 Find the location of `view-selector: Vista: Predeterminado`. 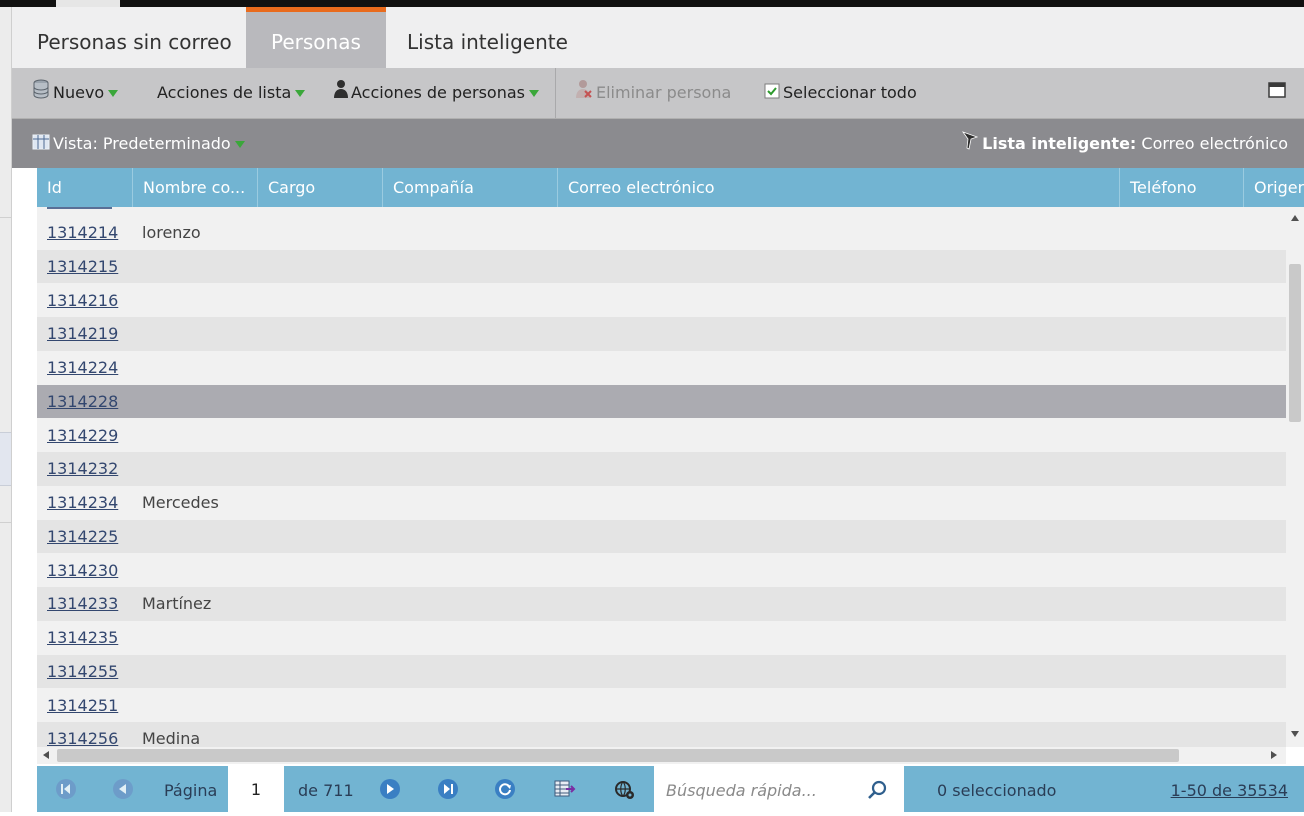

view-selector: Vista: Predeterminado is located at coordinates (138, 143).